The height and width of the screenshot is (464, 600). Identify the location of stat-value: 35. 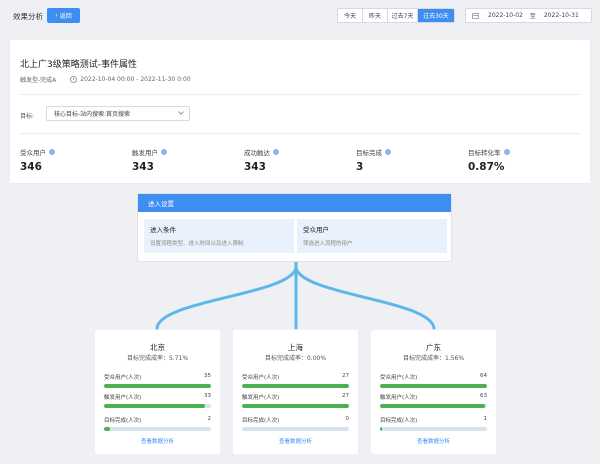
(207, 376).